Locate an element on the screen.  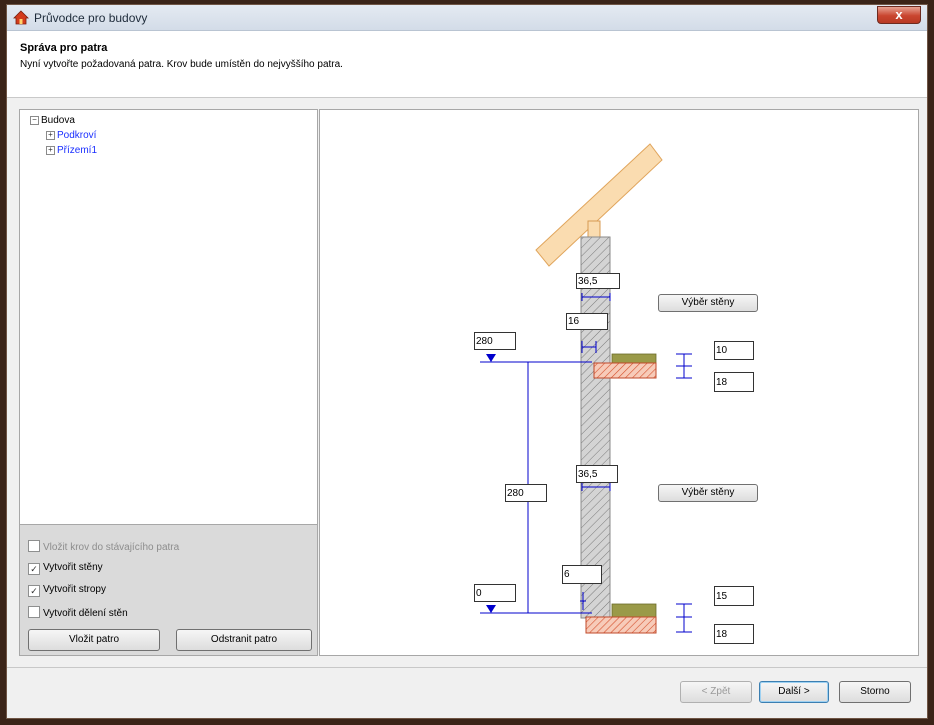
lower-slab-bottom-field is located at coordinates (734, 634).